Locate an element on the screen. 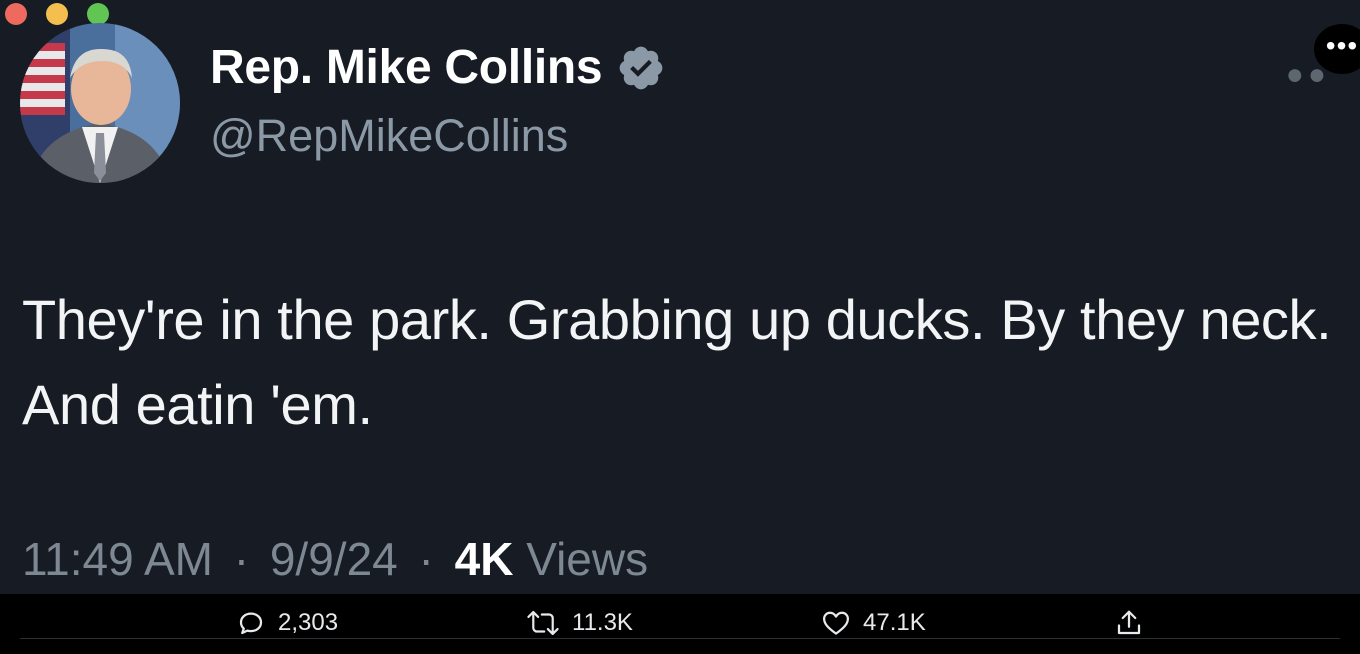 Image resolution: width=1360 pixels, height=654 pixels. reply-icon is located at coordinates (251, 623).